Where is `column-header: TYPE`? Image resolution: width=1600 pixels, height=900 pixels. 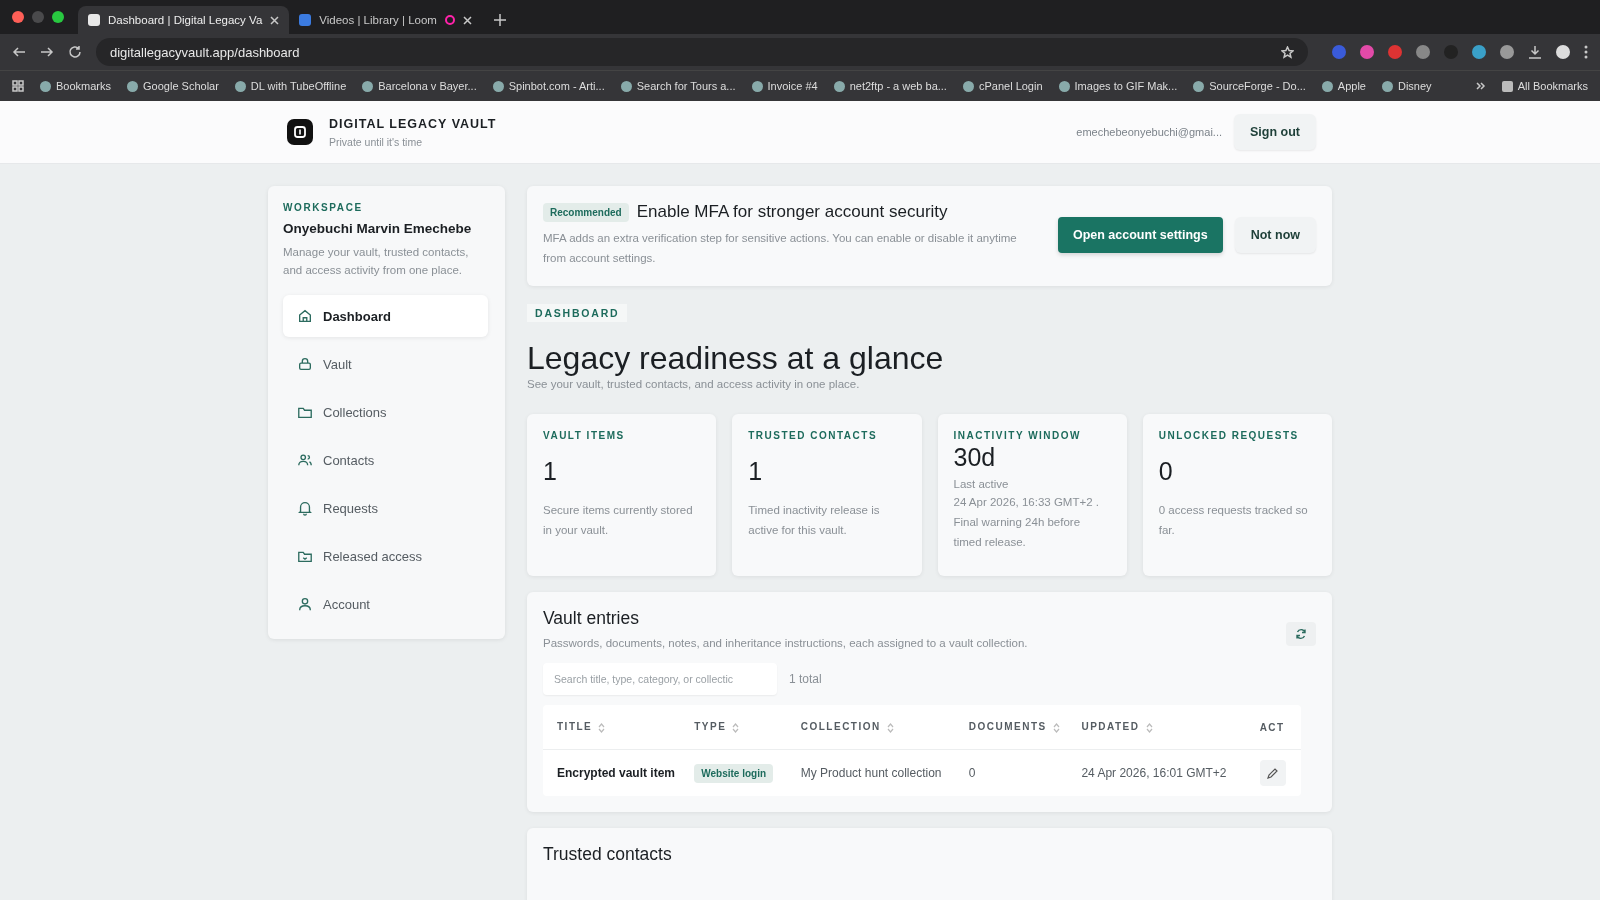
column-header: TYPE is located at coordinates (733, 727).